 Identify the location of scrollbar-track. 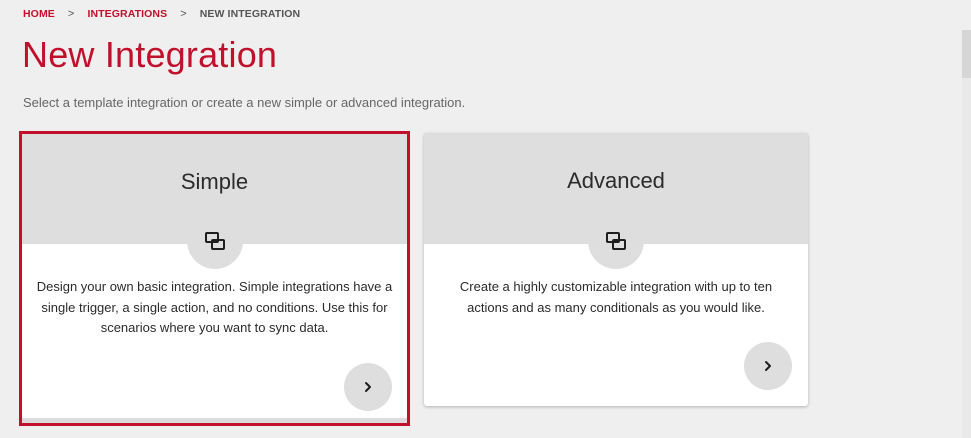
(966, 234).